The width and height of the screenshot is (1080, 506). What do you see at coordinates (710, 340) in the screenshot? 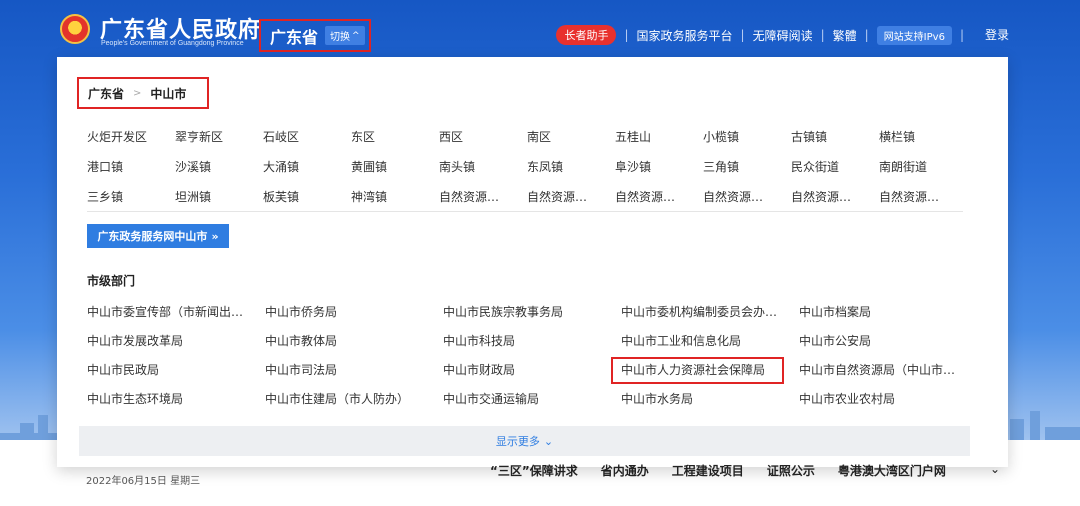
I see `department-link: 中山市工业和信息化局` at bounding box center [710, 340].